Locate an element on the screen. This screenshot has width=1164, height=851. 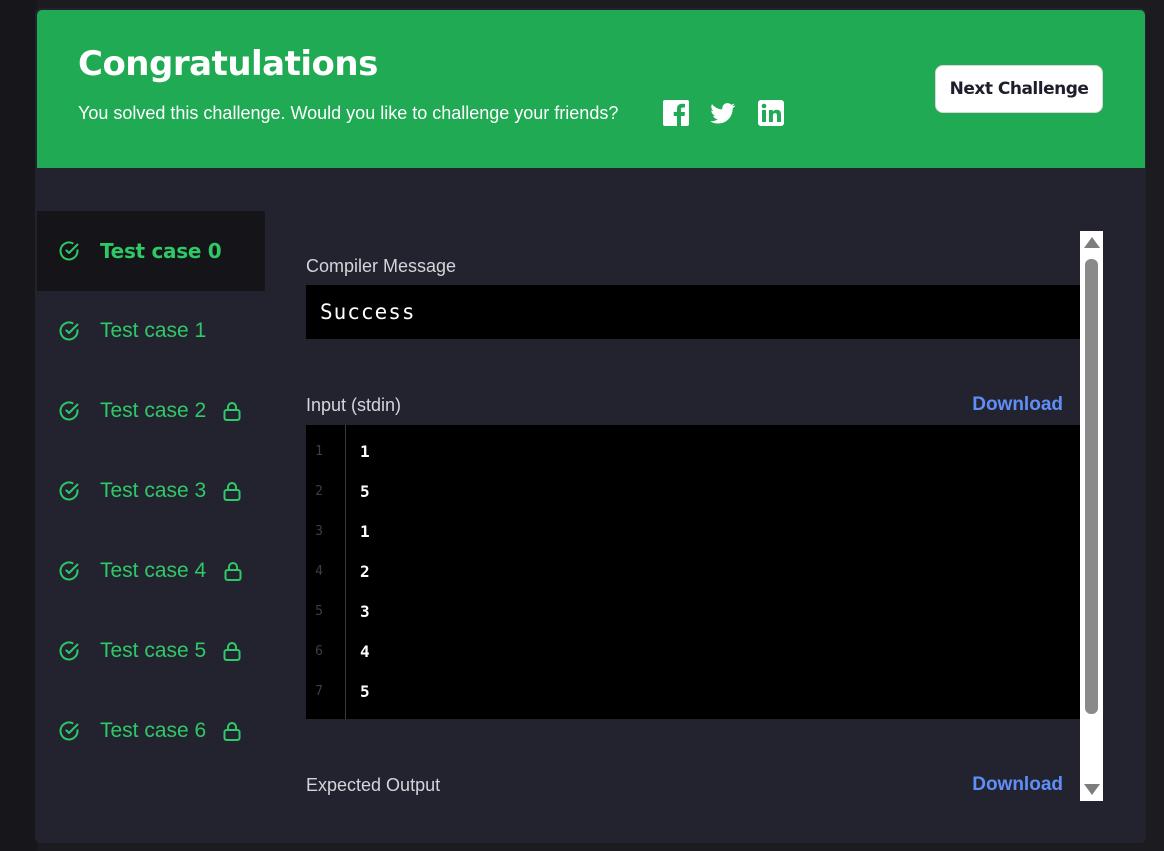
input-line-text: 4 is located at coordinates (365, 651).